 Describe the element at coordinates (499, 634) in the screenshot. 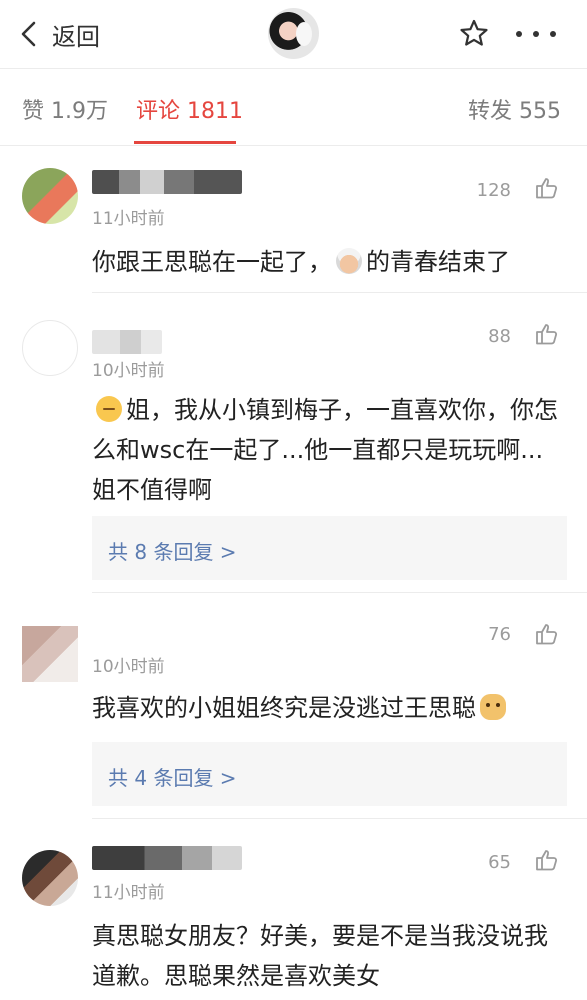

I see `like-count: 76` at that location.